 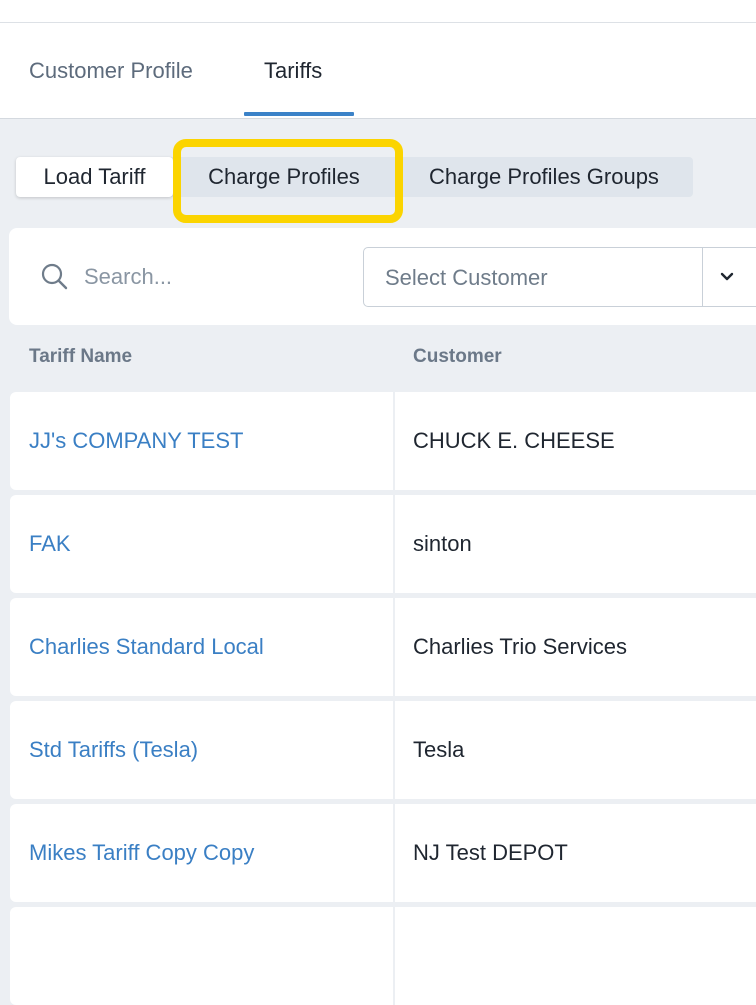 What do you see at coordinates (136, 441) in the screenshot?
I see `tariff-name-link: JJ's COMPANY TEST` at bounding box center [136, 441].